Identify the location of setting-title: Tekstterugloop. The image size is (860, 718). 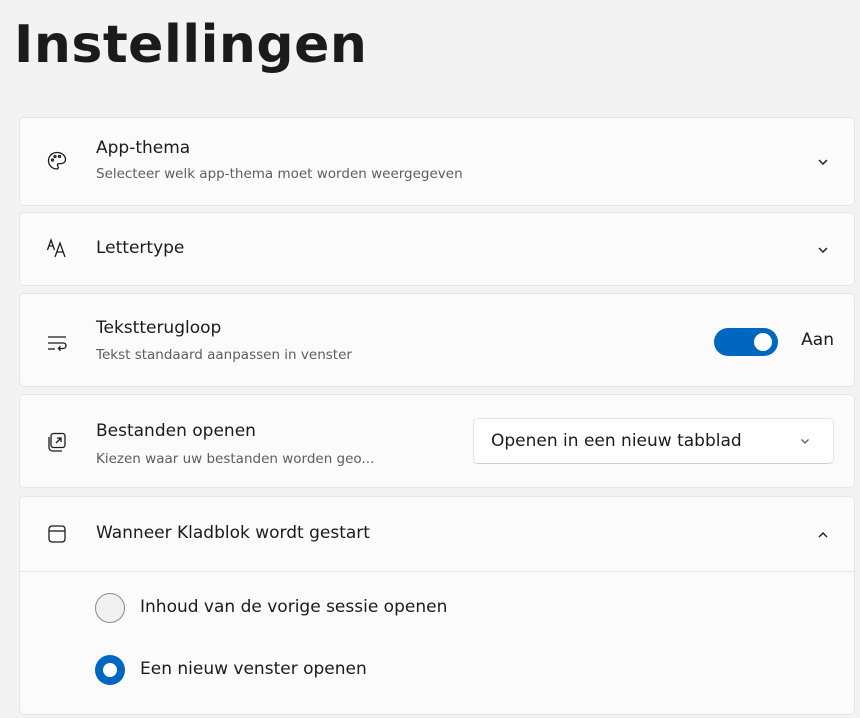
(159, 328).